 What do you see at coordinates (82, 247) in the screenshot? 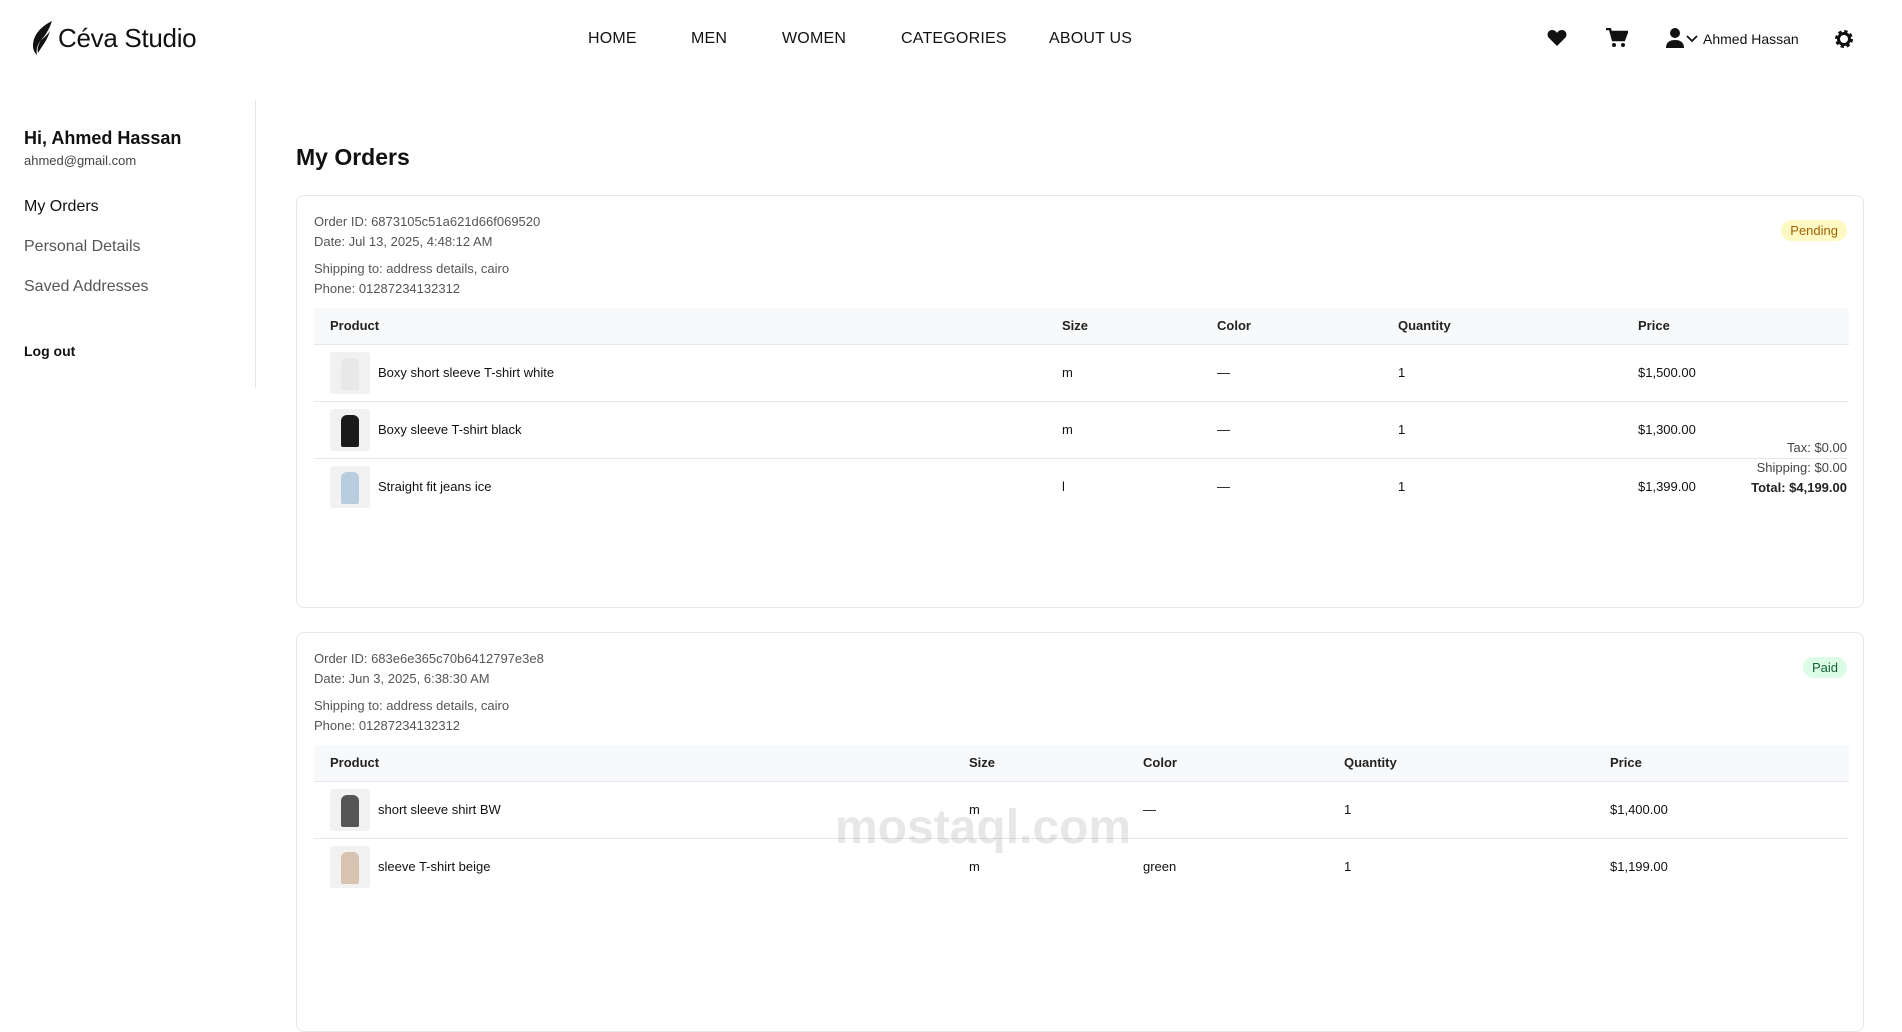
I see `sidebar-item-personal-details: Personal Details` at bounding box center [82, 247].